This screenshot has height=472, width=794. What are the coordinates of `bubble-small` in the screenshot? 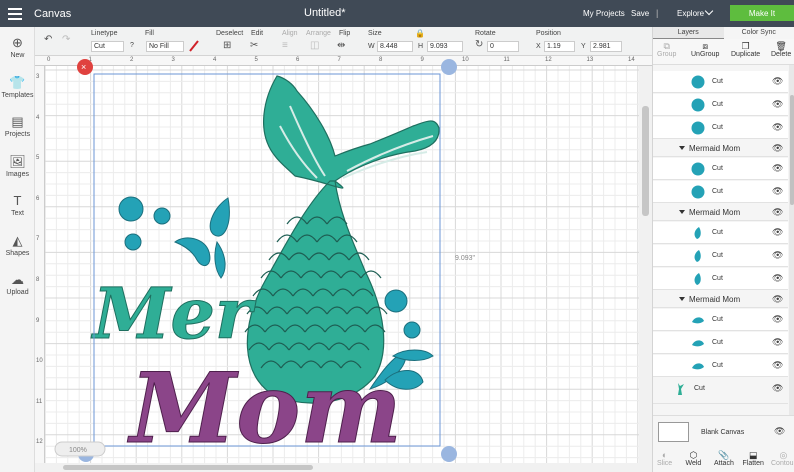 It's located at (133, 242).